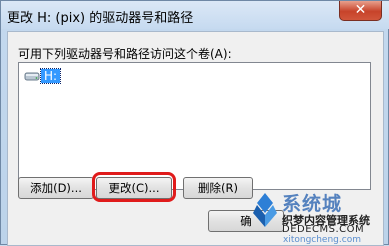 This screenshot has height=246, width=389. I want to click on drive-icon, so click(32, 76).